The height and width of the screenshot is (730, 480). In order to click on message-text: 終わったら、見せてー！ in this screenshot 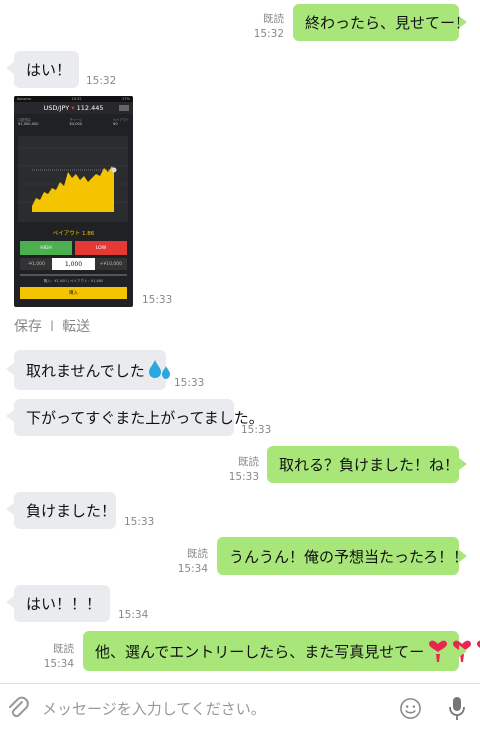, I will do `click(388, 23)`.